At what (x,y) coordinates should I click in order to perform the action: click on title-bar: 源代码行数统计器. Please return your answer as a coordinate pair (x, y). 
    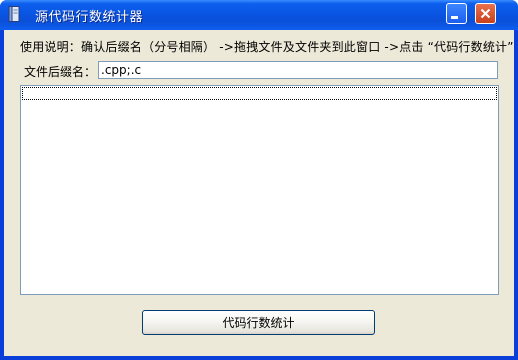
    Looking at the image, I should click on (259, 15).